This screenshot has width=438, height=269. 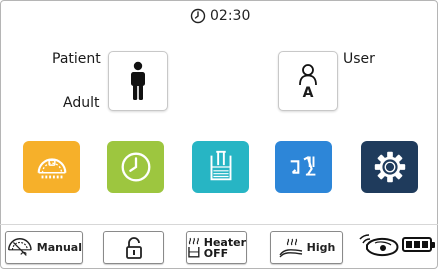 I want to click on connection-tile, so click(x=303, y=167).